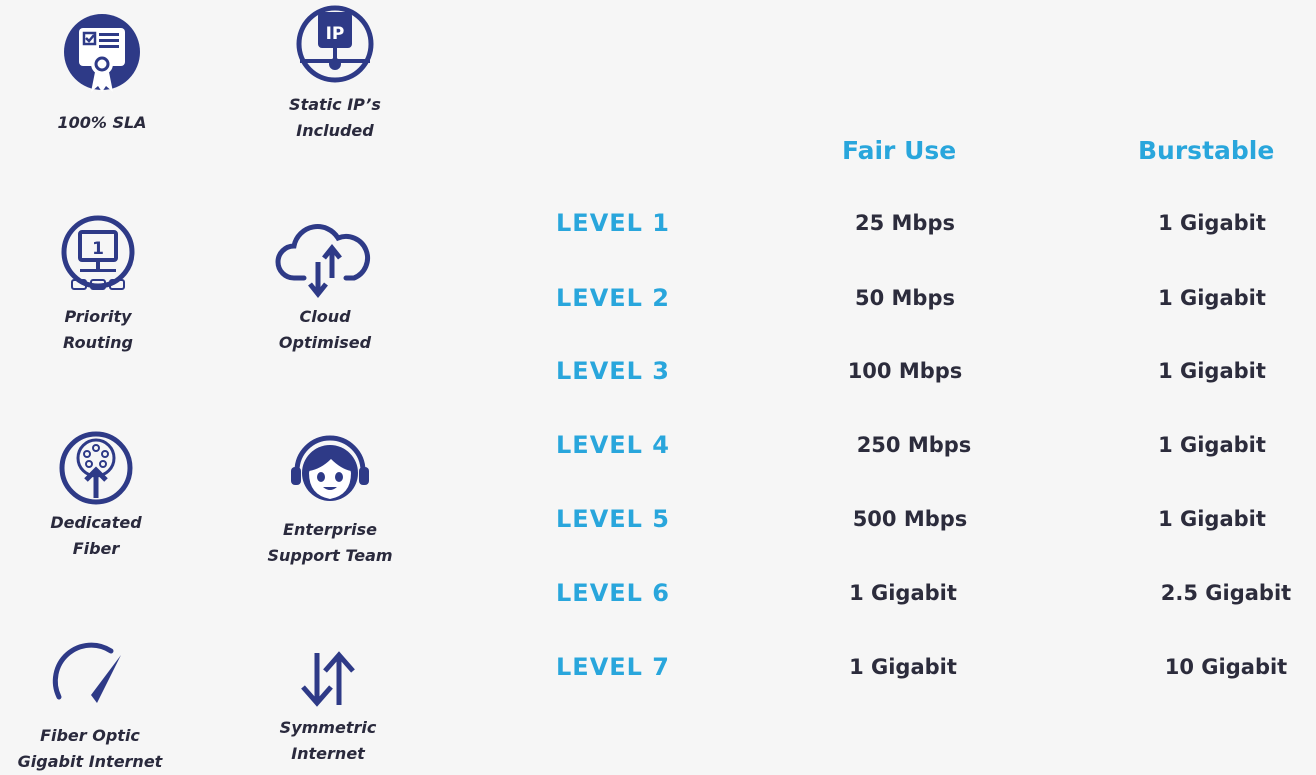  Describe the element at coordinates (90, 735) in the screenshot. I see `feature-label: Fiber Optic` at that location.